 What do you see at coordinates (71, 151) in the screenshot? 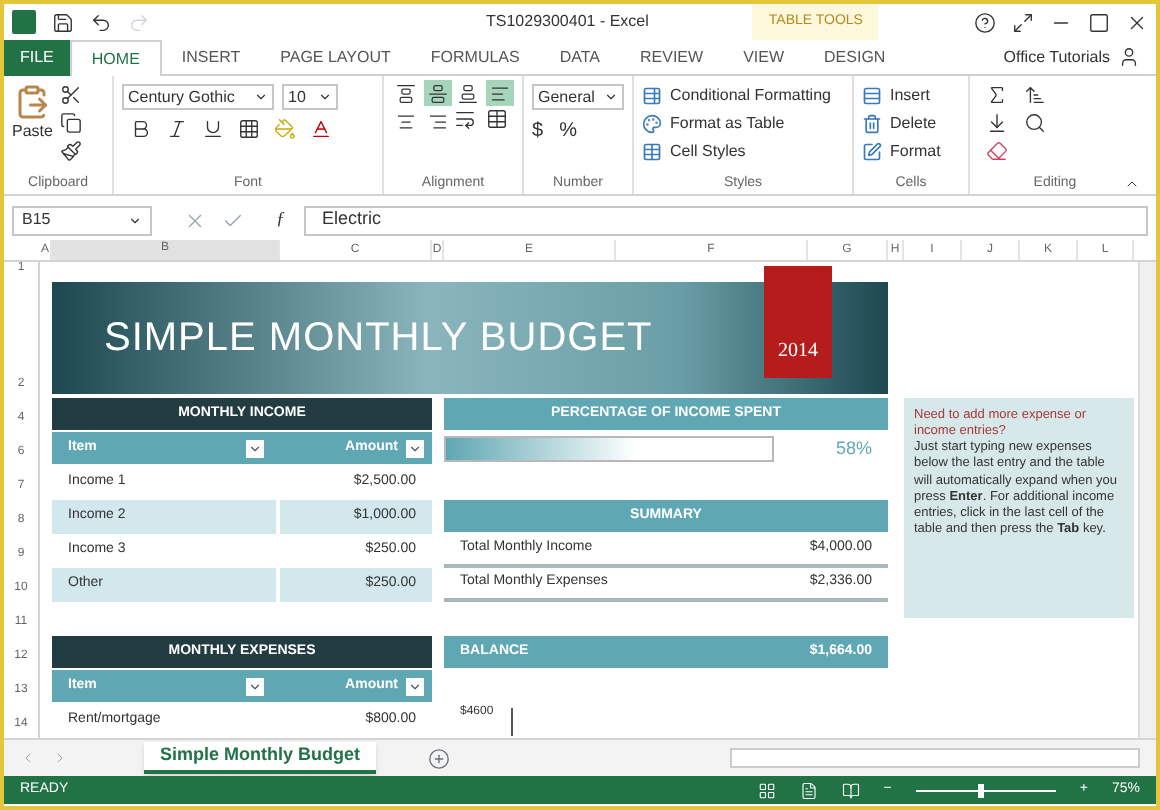
I see `format-painter-icon` at bounding box center [71, 151].